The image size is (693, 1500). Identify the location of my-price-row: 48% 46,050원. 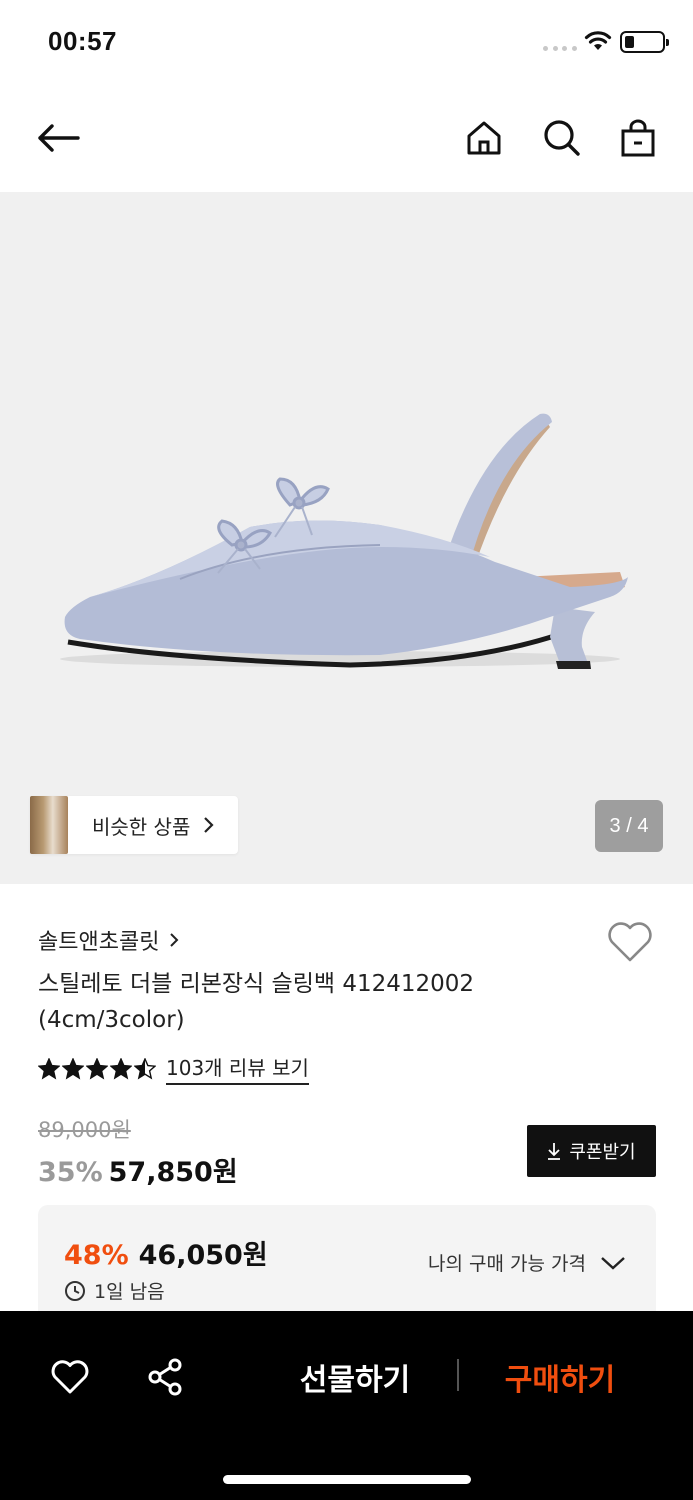
(166, 1252).